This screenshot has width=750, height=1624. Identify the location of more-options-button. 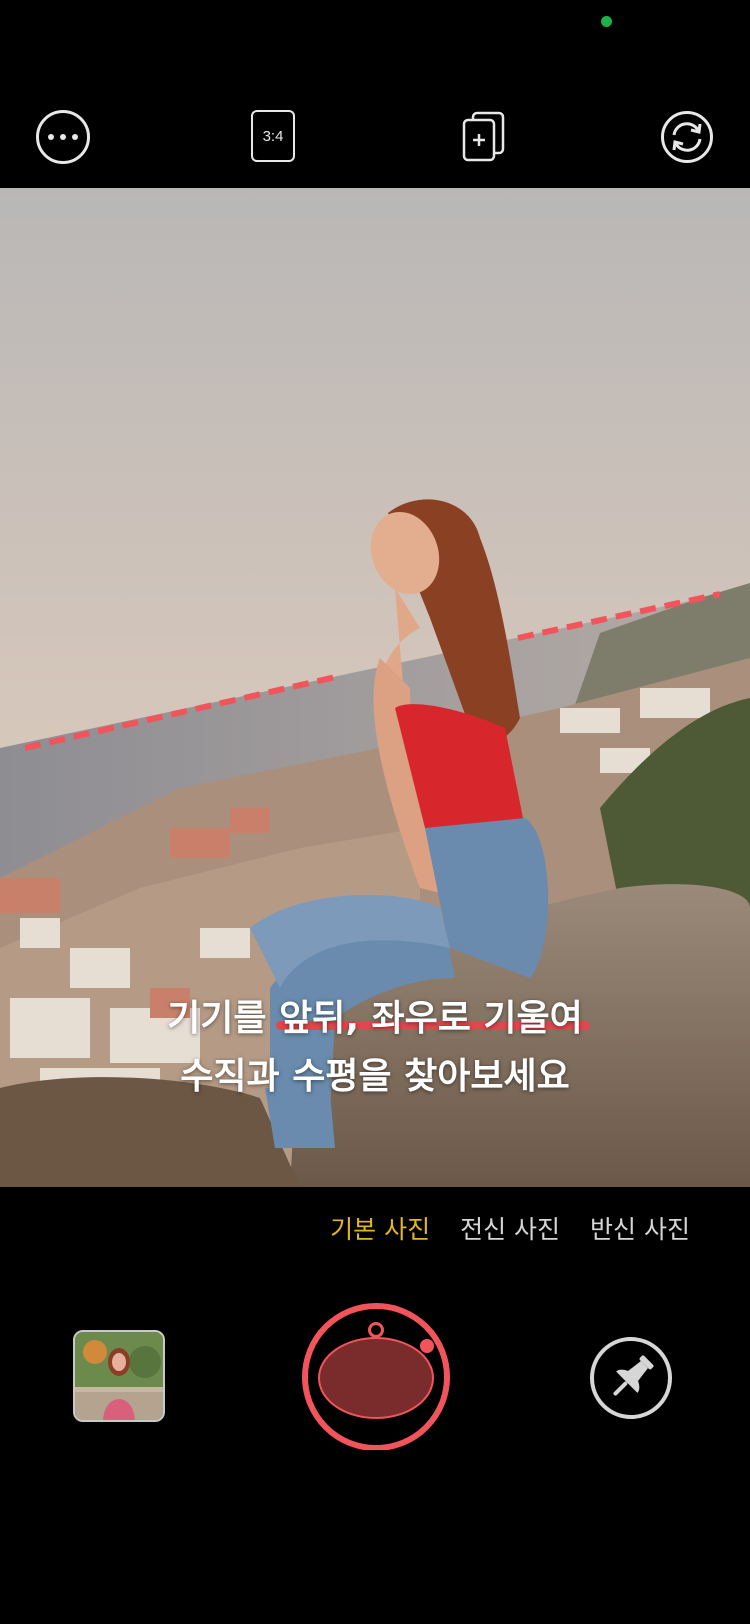
(63, 137).